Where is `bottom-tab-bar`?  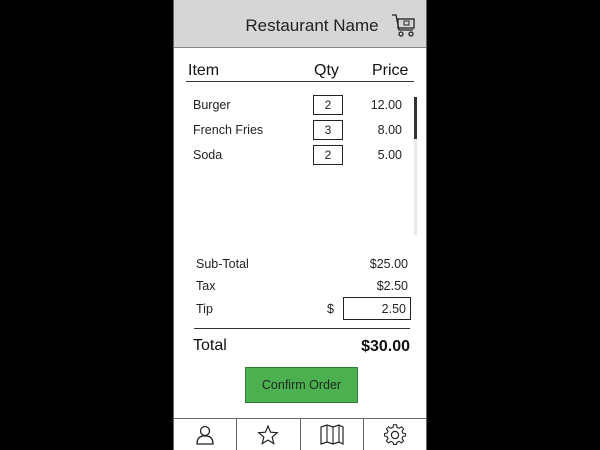 bottom-tab-bar is located at coordinates (300, 434).